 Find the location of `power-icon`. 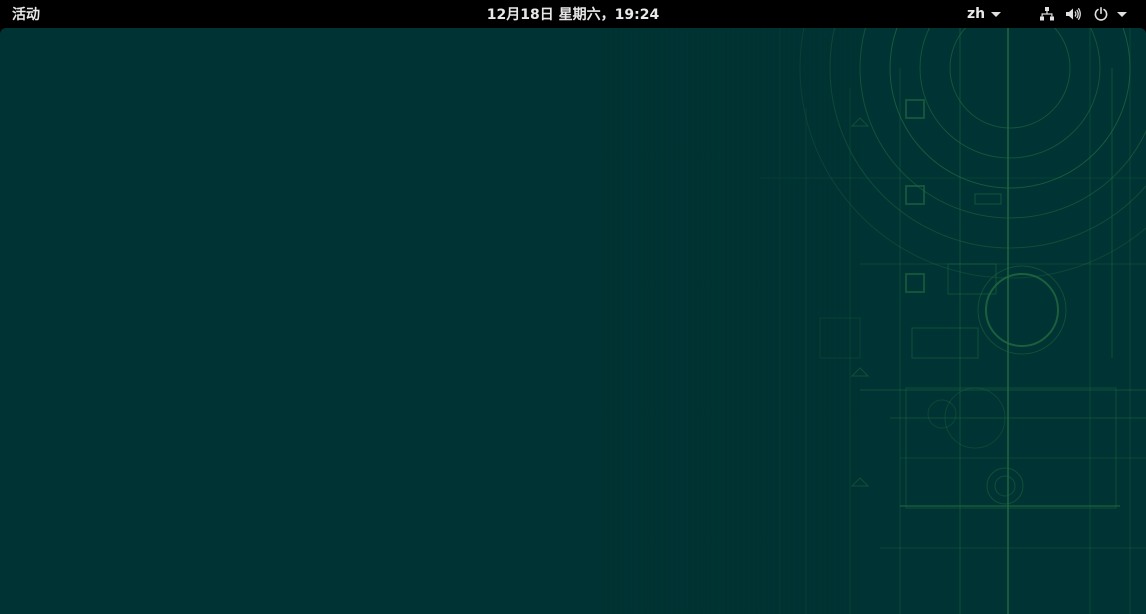

power-icon is located at coordinates (1101, 14).